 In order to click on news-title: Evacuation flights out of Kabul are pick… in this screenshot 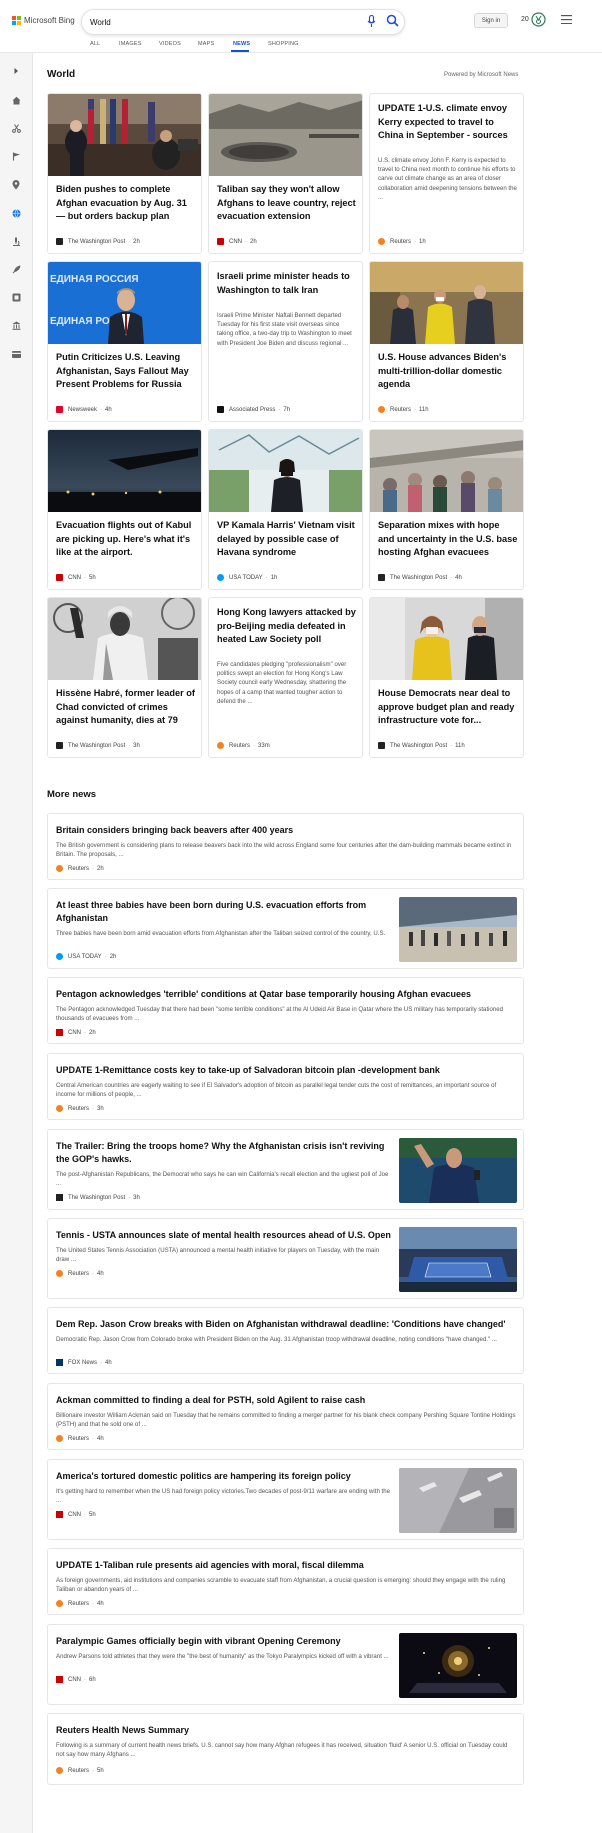, I will do `click(126, 539)`.